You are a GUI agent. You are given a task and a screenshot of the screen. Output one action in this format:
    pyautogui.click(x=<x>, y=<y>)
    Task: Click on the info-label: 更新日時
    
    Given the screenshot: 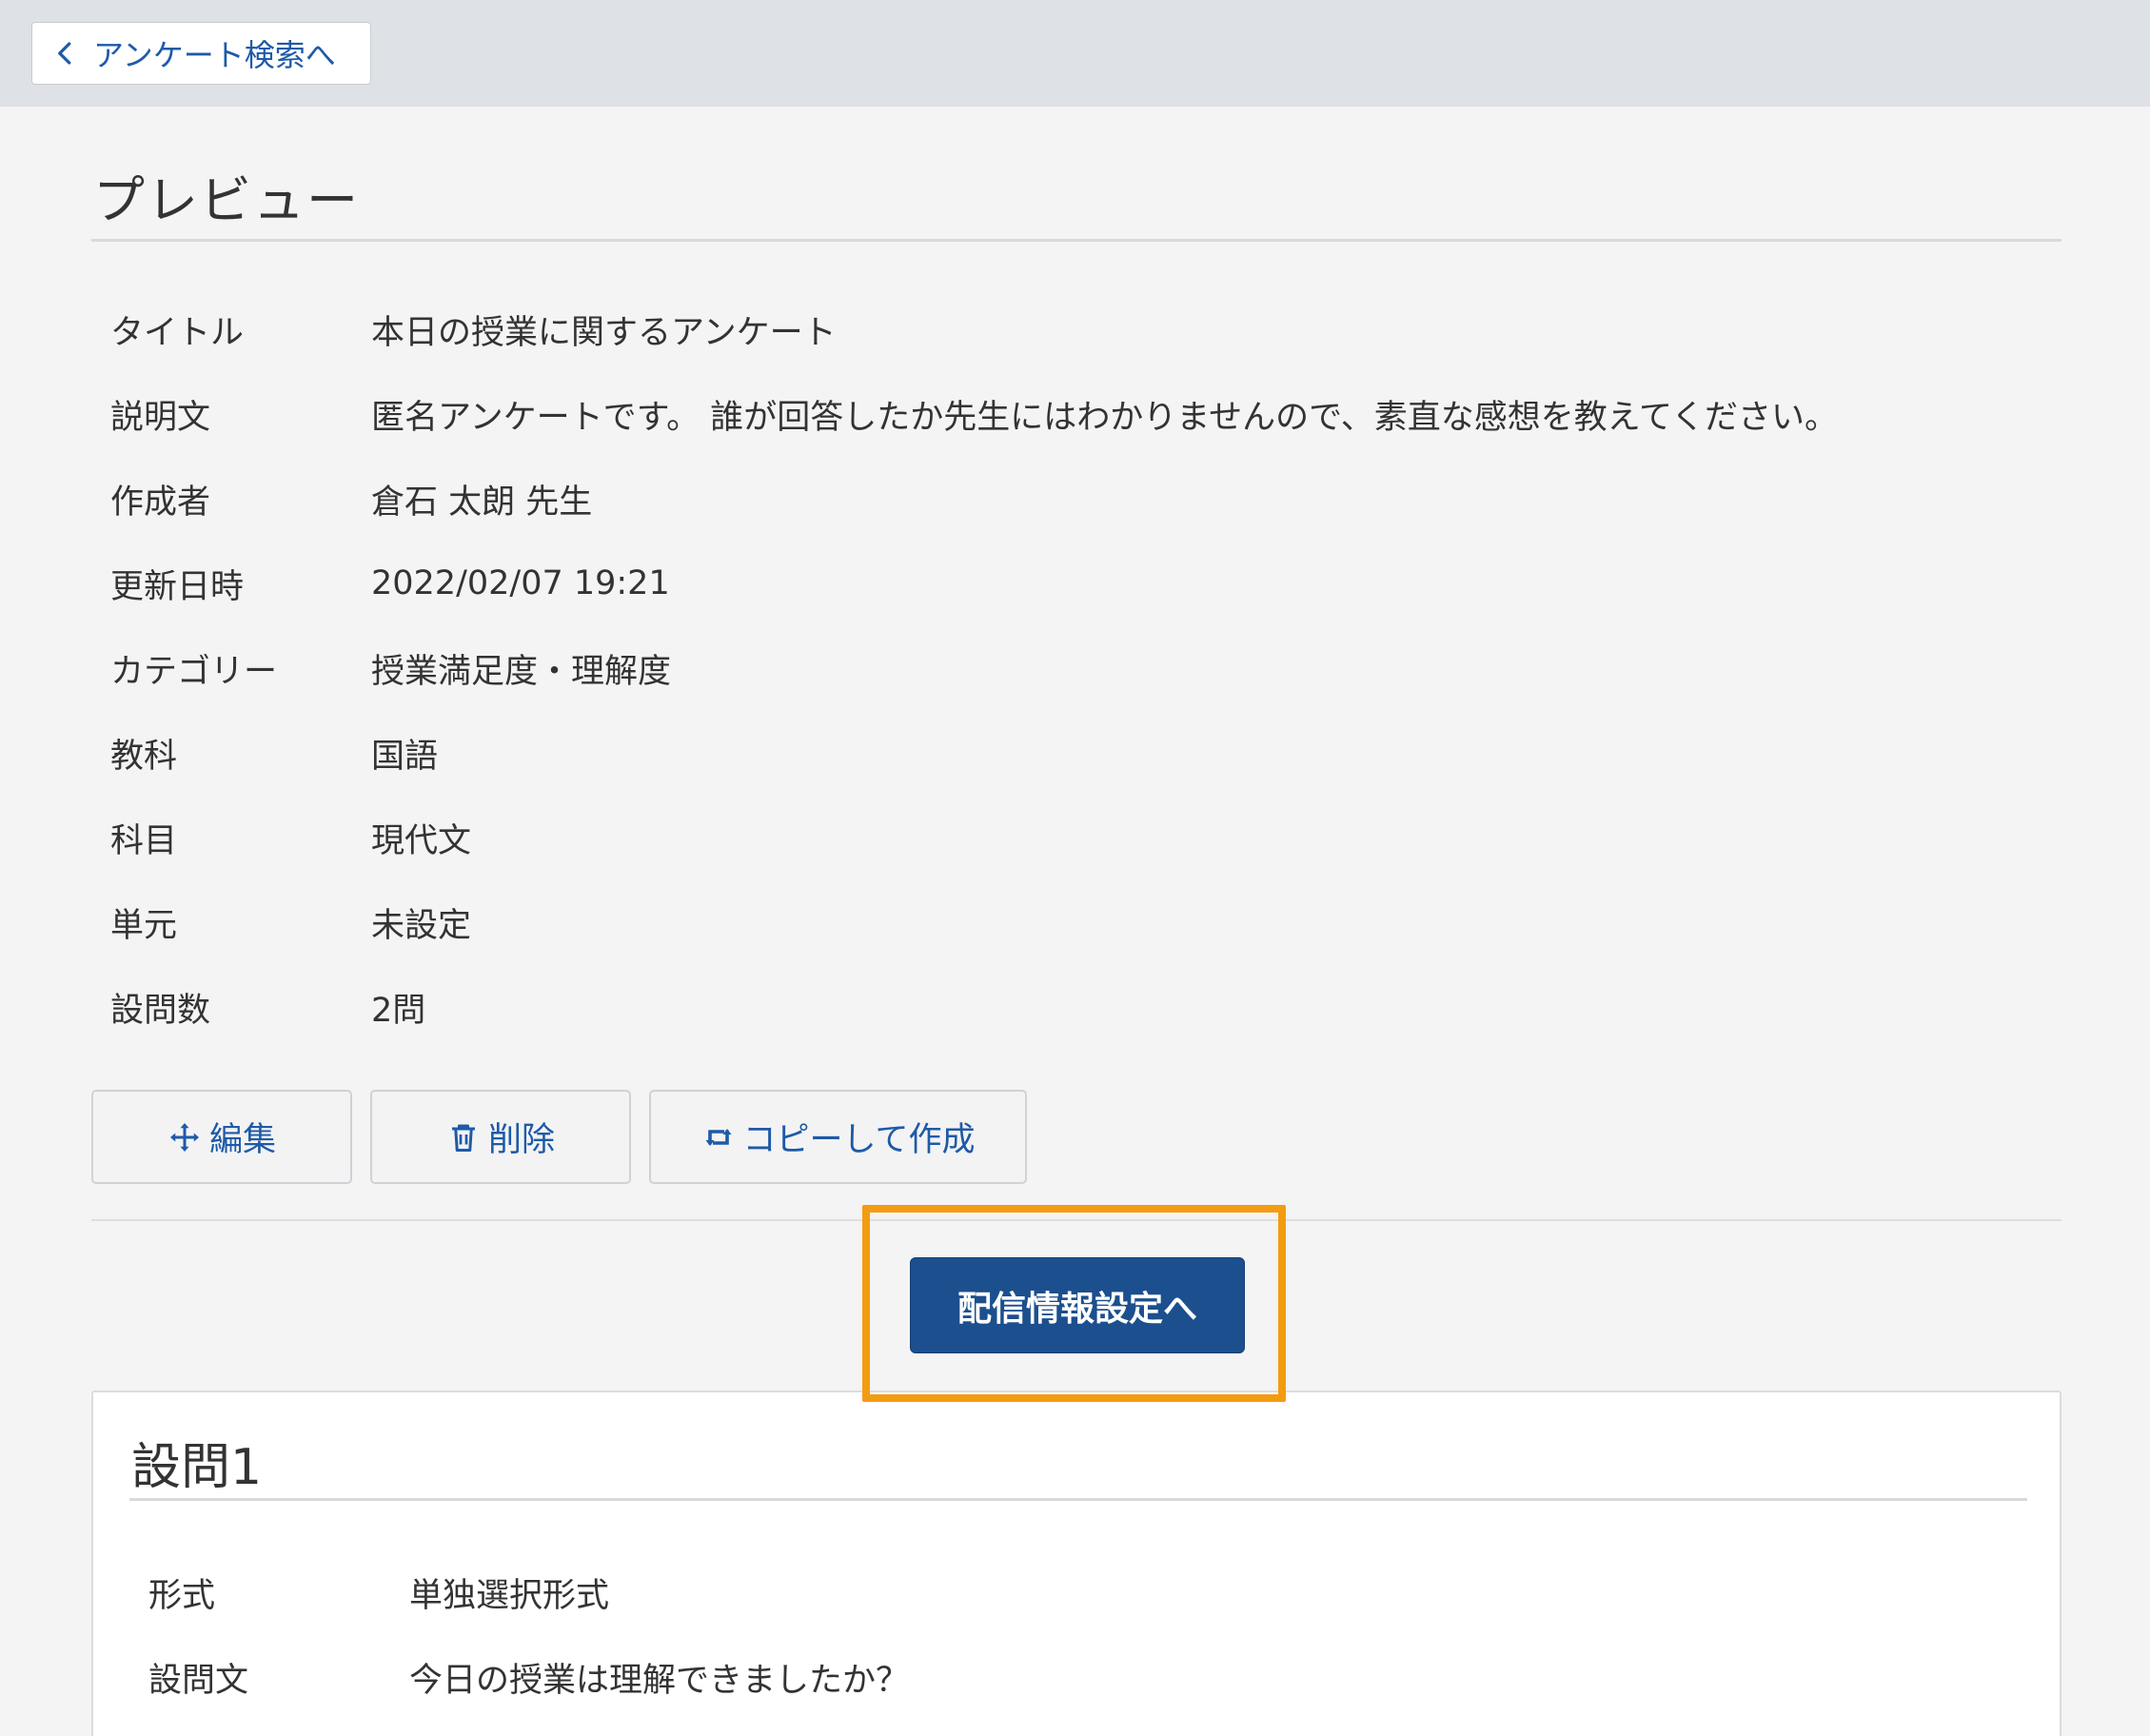 What is the action you would take?
    pyautogui.click(x=177, y=586)
    